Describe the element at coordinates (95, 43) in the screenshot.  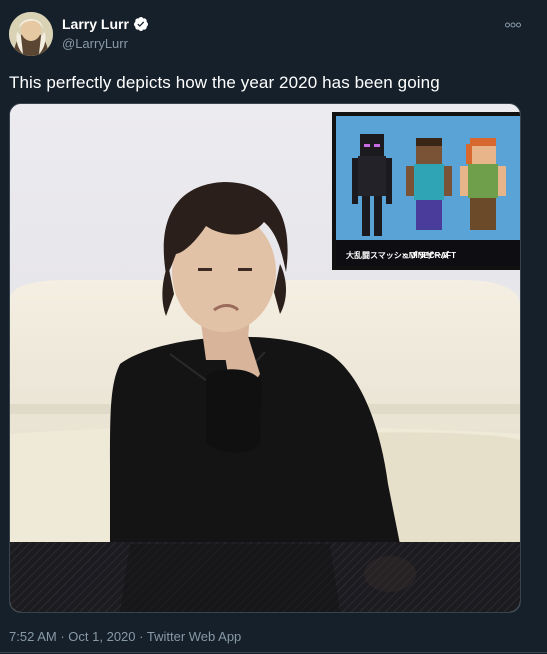
I see `author-handle: @LarryLurr` at that location.